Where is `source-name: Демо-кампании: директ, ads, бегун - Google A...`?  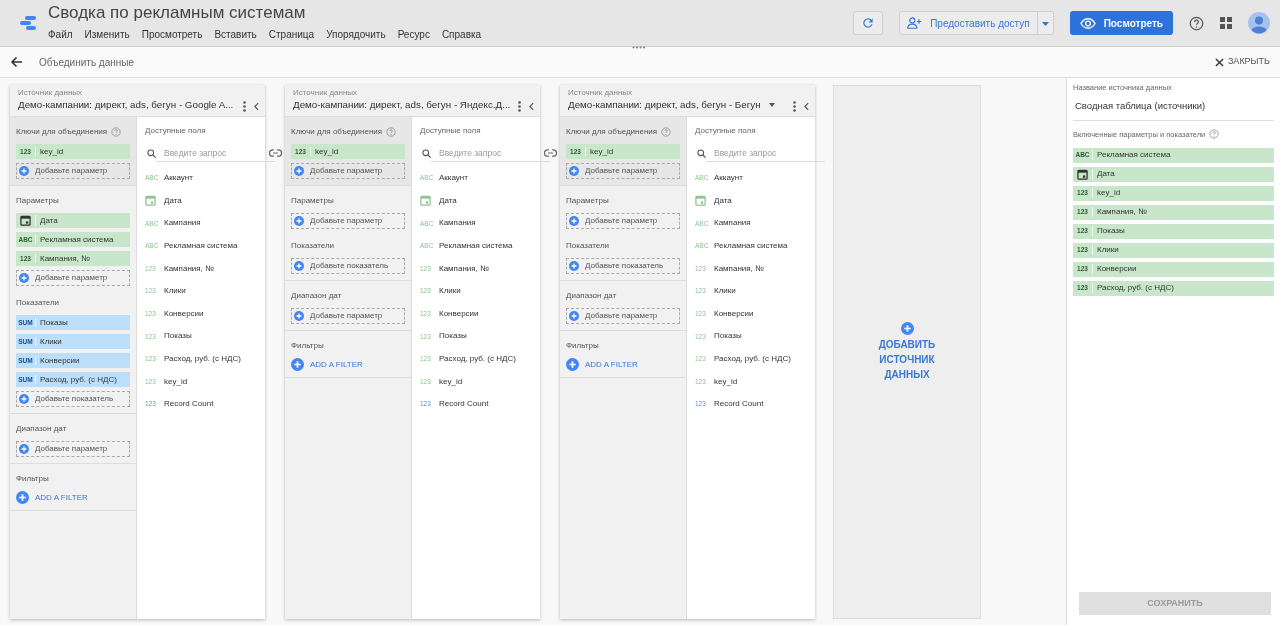 source-name: Демо-кампании: директ, ads, бегун - Google A... is located at coordinates (126, 105).